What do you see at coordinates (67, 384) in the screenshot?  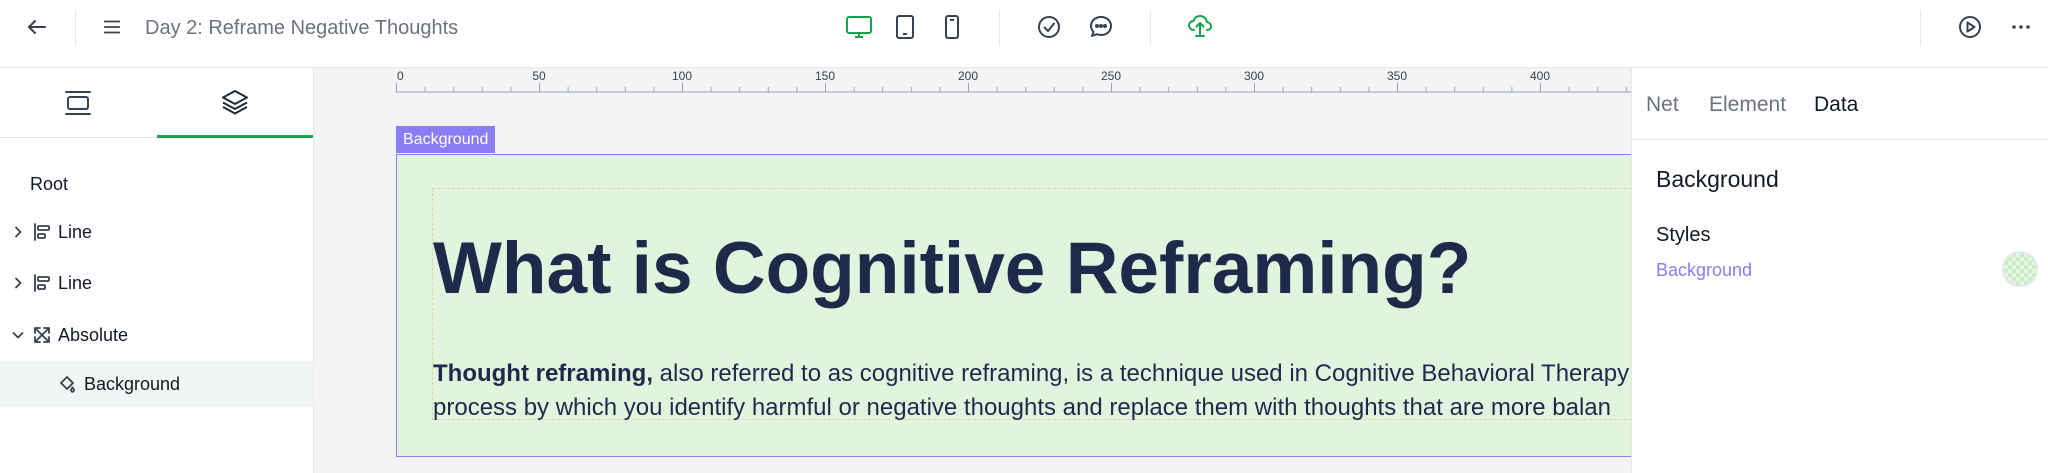 I see `fill-icon` at bounding box center [67, 384].